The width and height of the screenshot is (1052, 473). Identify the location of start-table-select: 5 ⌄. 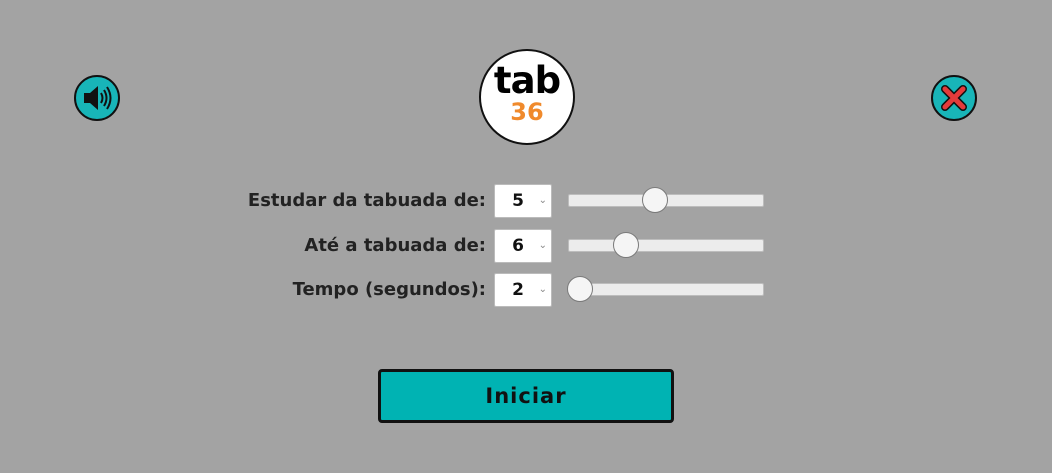
(523, 201).